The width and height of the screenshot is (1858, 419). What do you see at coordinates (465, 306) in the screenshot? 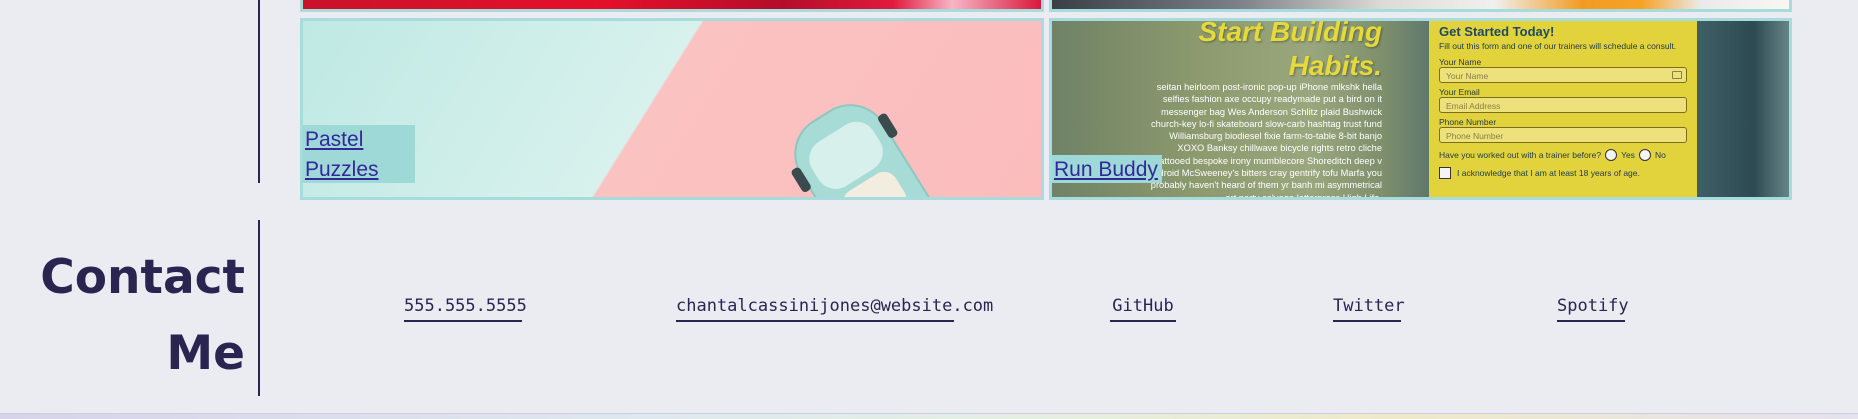
I see `phone-link: 555.555.5555` at bounding box center [465, 306].